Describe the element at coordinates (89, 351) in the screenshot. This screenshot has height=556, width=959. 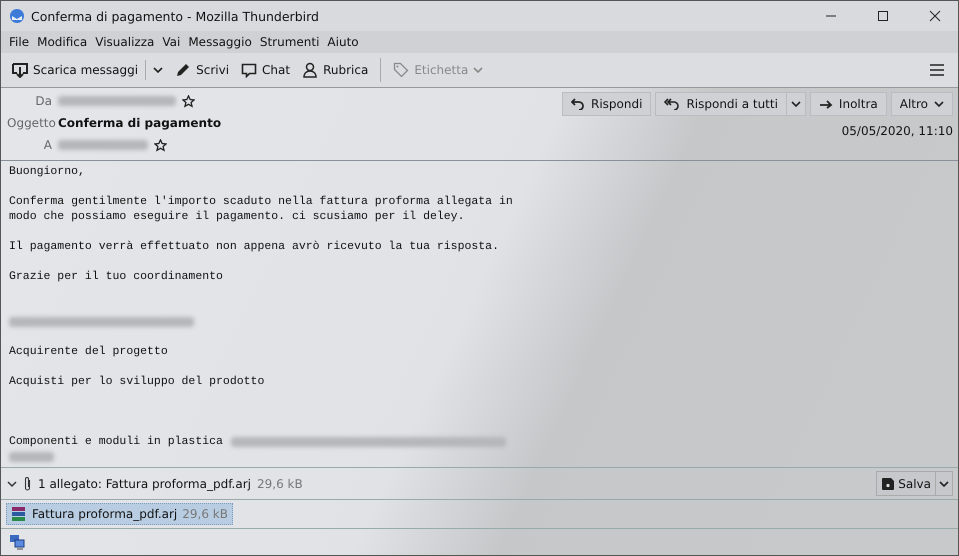
I see `body-text-line: Acquirente del progetto` at that location.